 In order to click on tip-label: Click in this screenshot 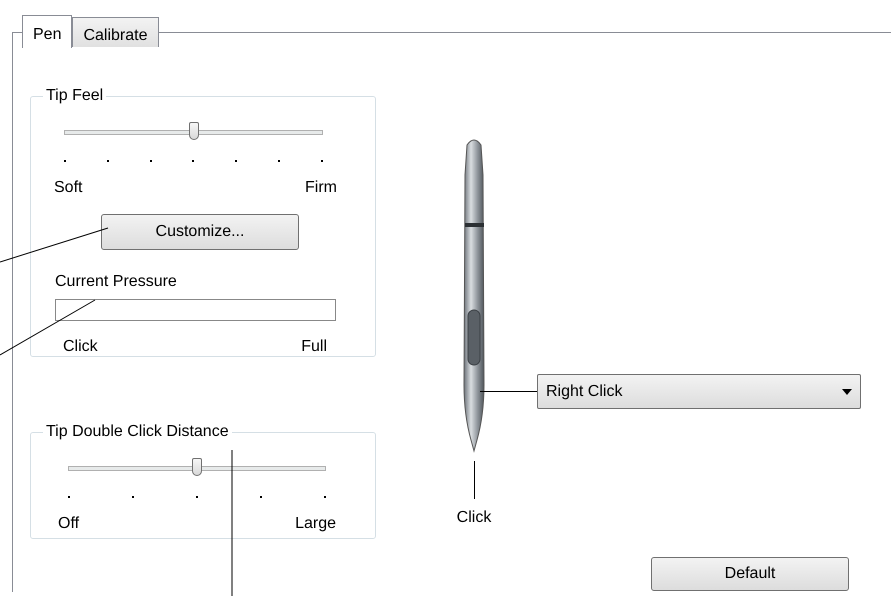, I will do `click(474, 518)`.